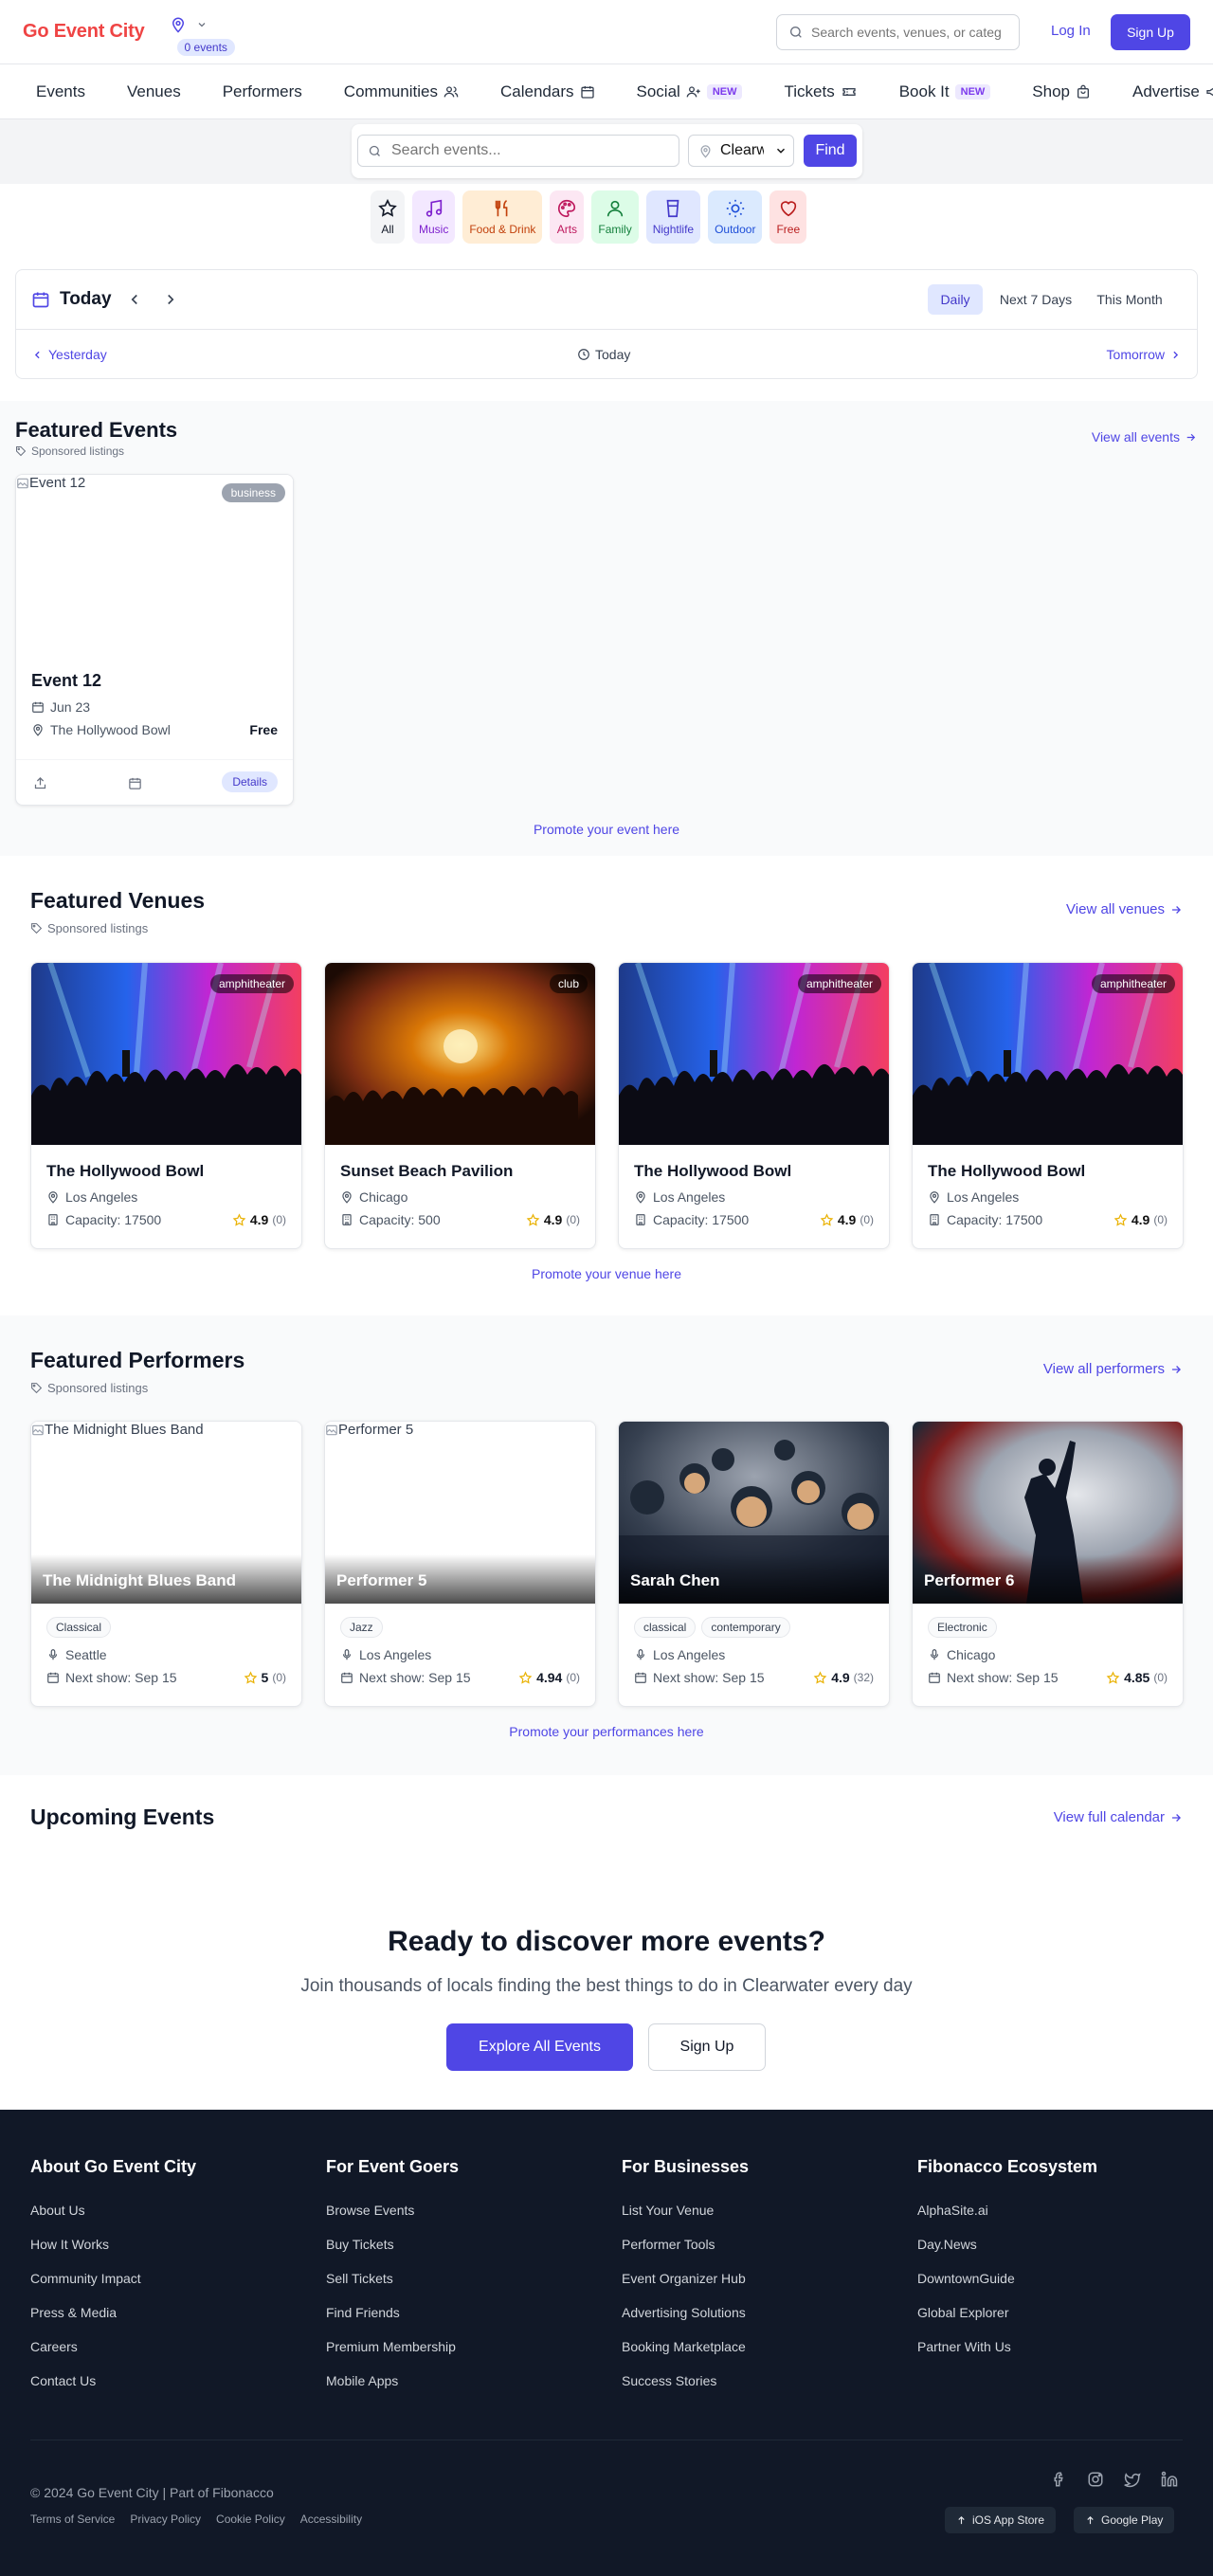 The image size is (1213, 2576). Describe the element at coordinates (1118, 1817) in the screenshot. I see `view-full-calendar-link: View full calendar` at that location.